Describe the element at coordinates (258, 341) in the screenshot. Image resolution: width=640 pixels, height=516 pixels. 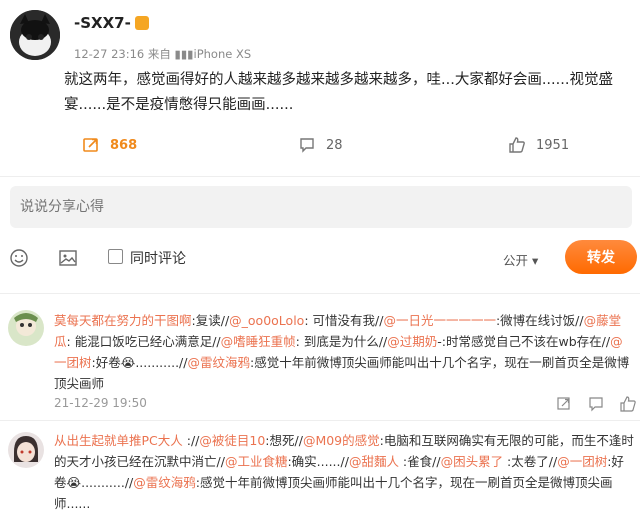
I see `mention-link: @嗜睡狂重帧` at that location.